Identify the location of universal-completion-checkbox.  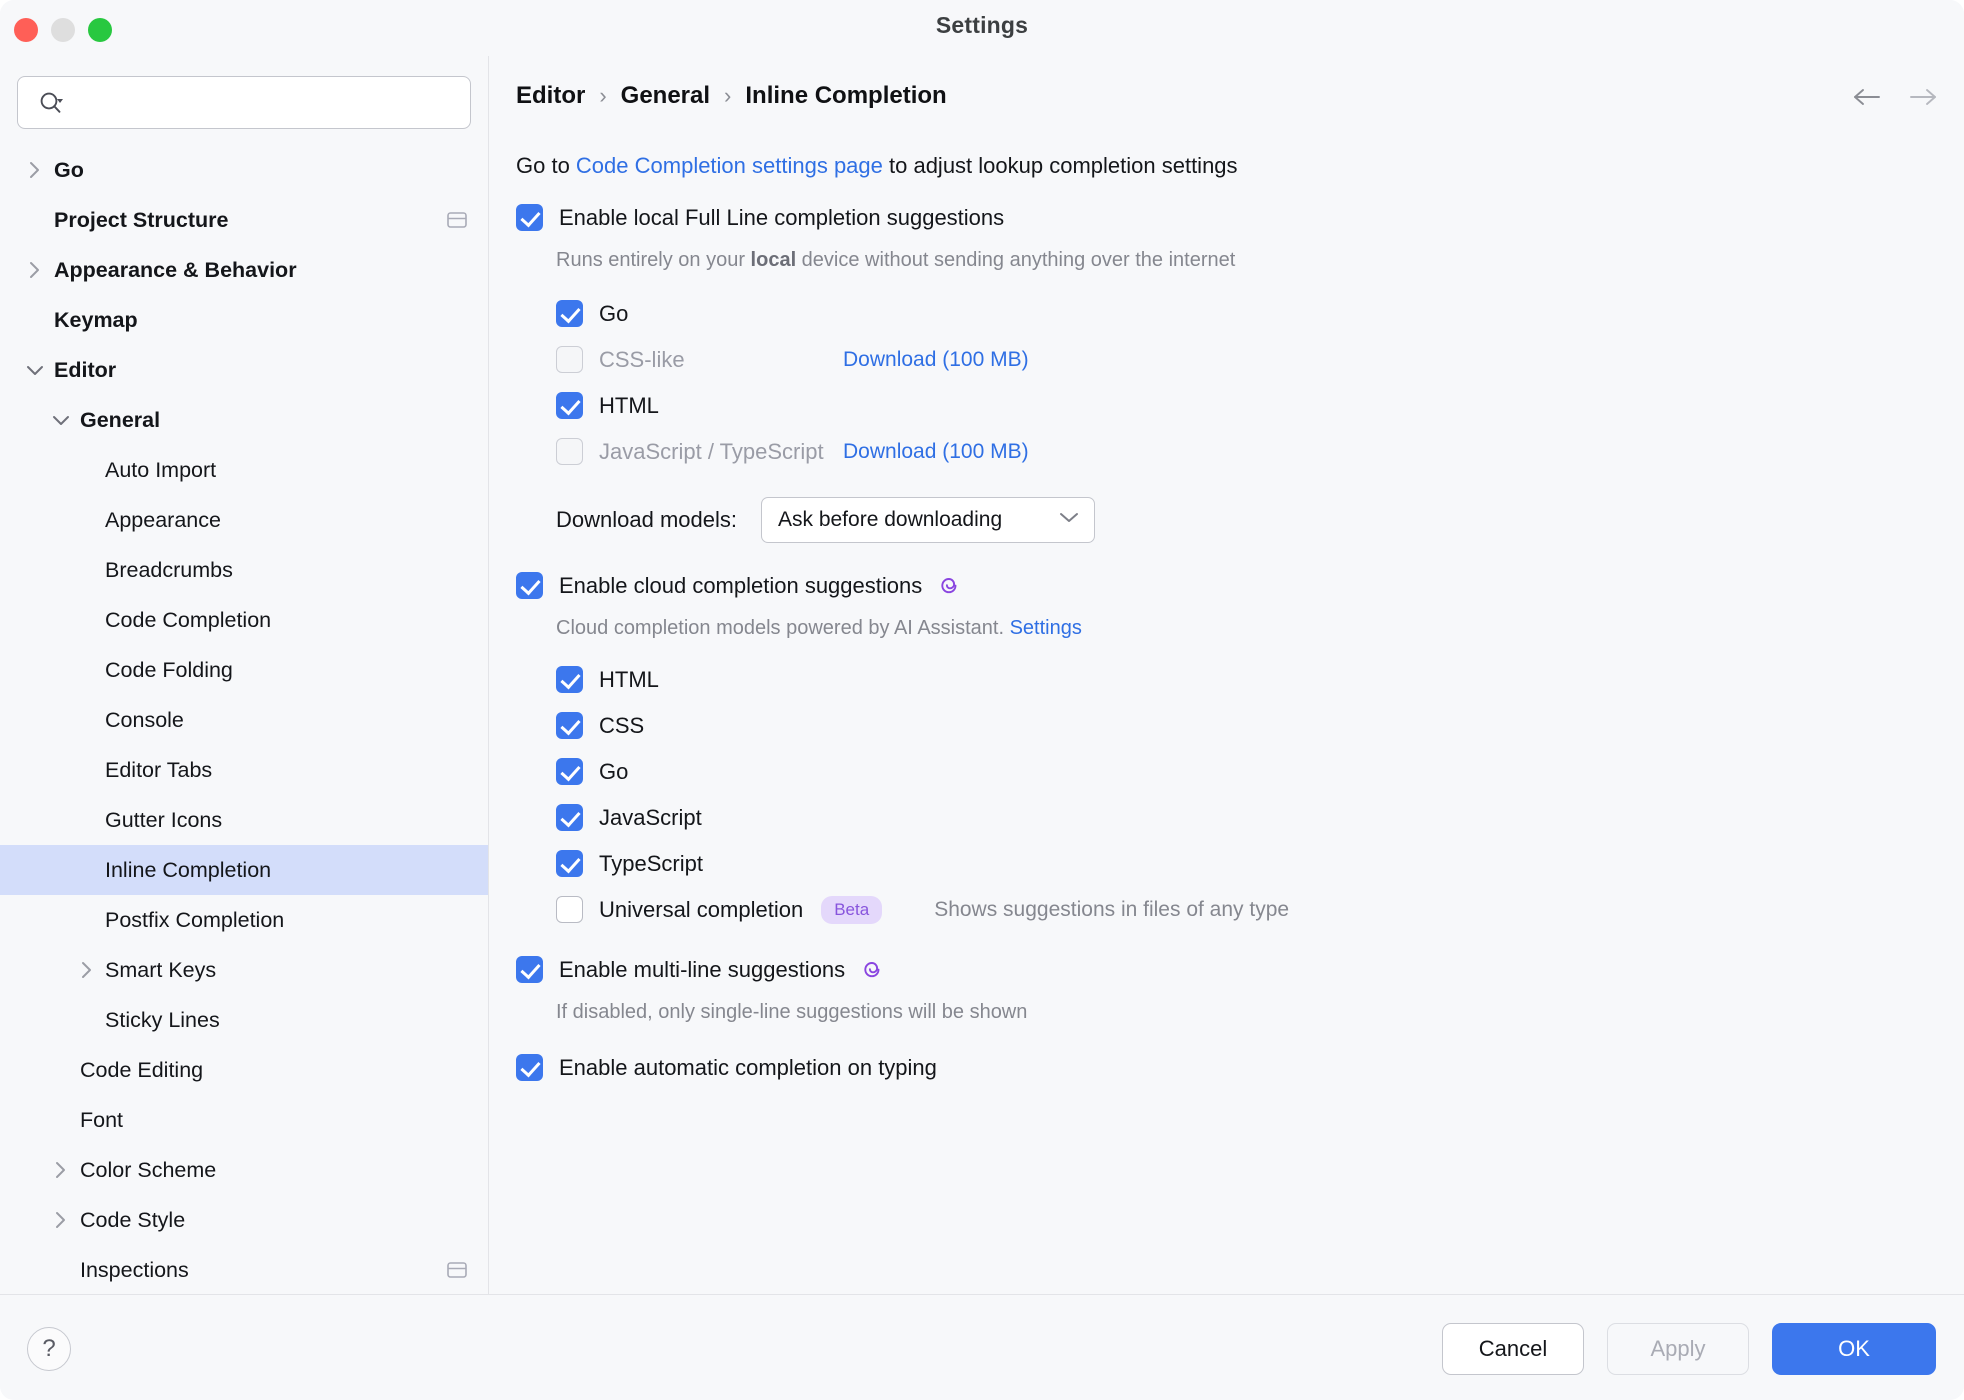
(569, 910).